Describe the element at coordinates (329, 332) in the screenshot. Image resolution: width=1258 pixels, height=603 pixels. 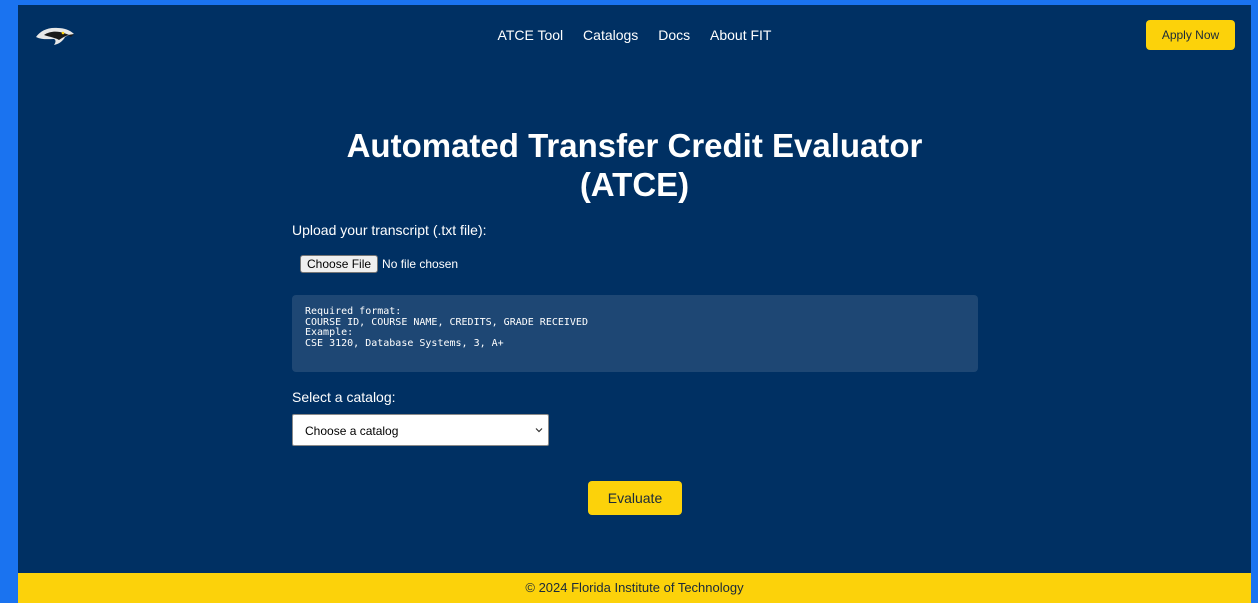
I see `format-line: Example:` at that location.